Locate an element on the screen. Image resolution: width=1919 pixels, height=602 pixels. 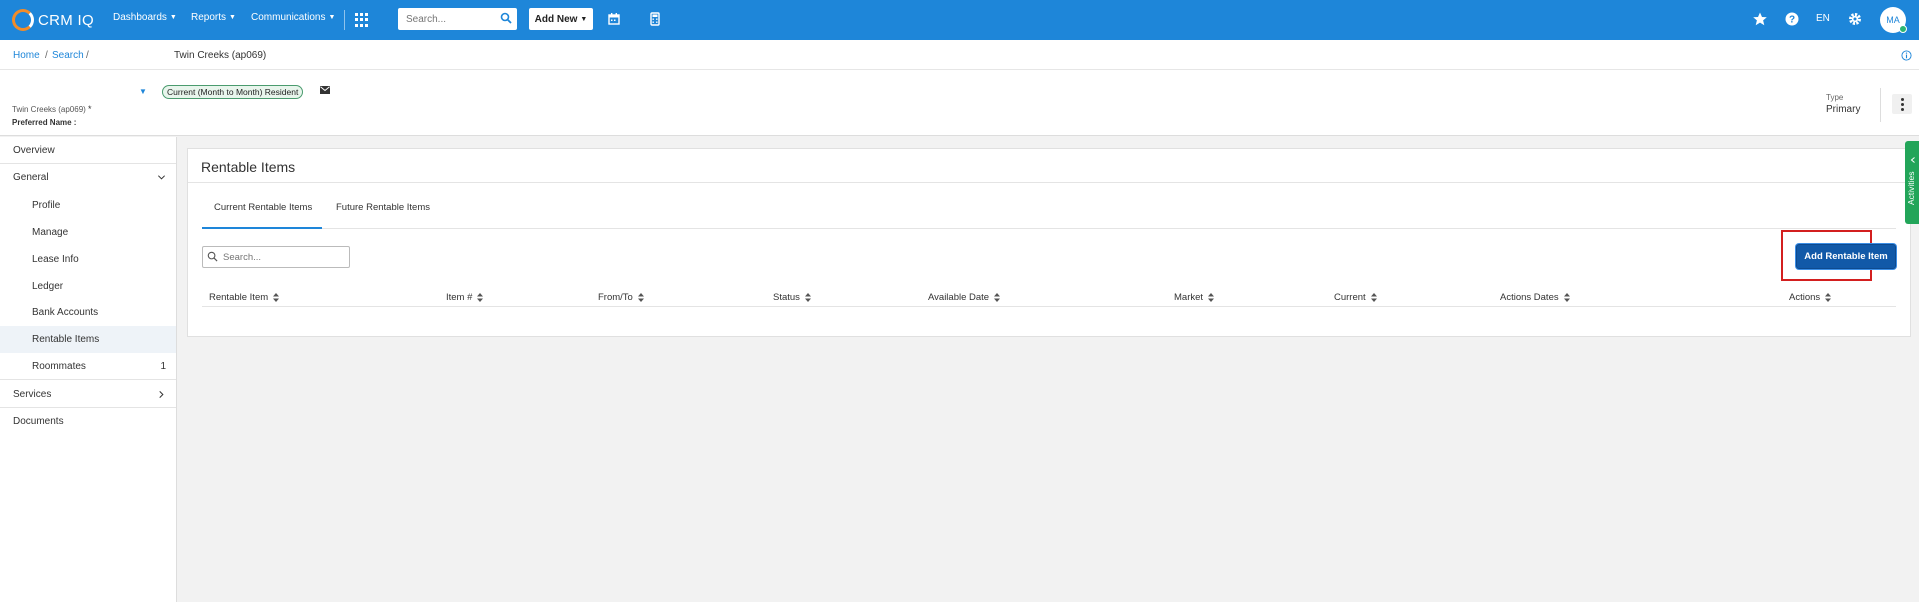
avatar-initials: MA is located at coordinates (1893, 20).